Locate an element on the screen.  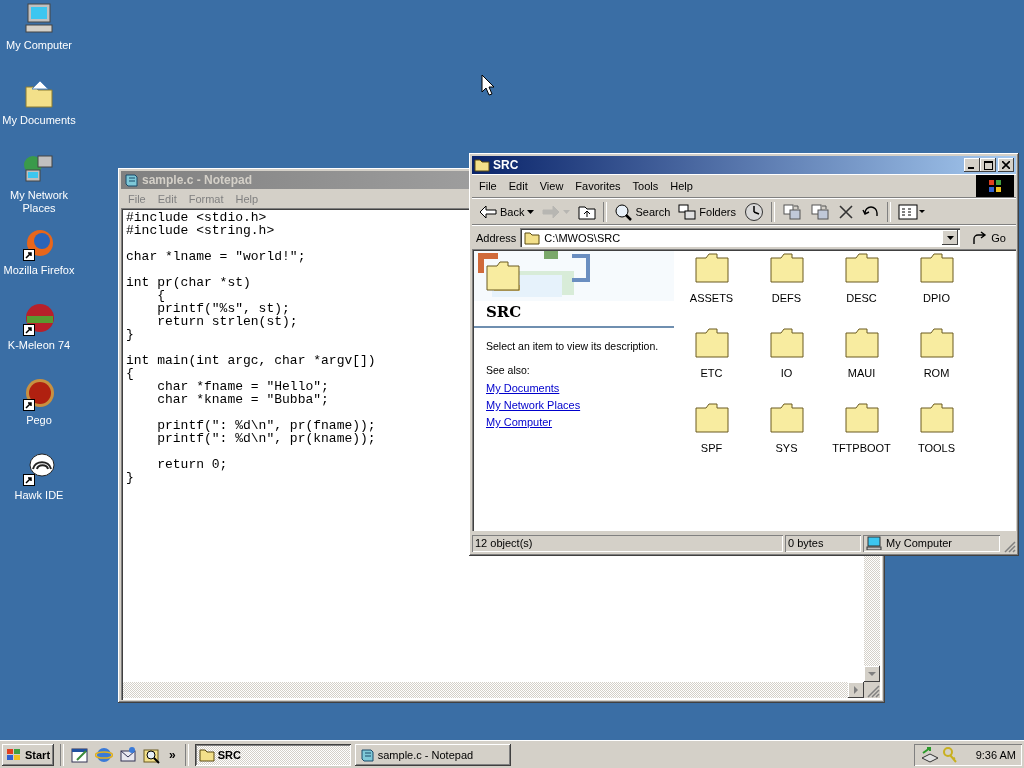
folder-item: IO is located at coordinates (786, 365).